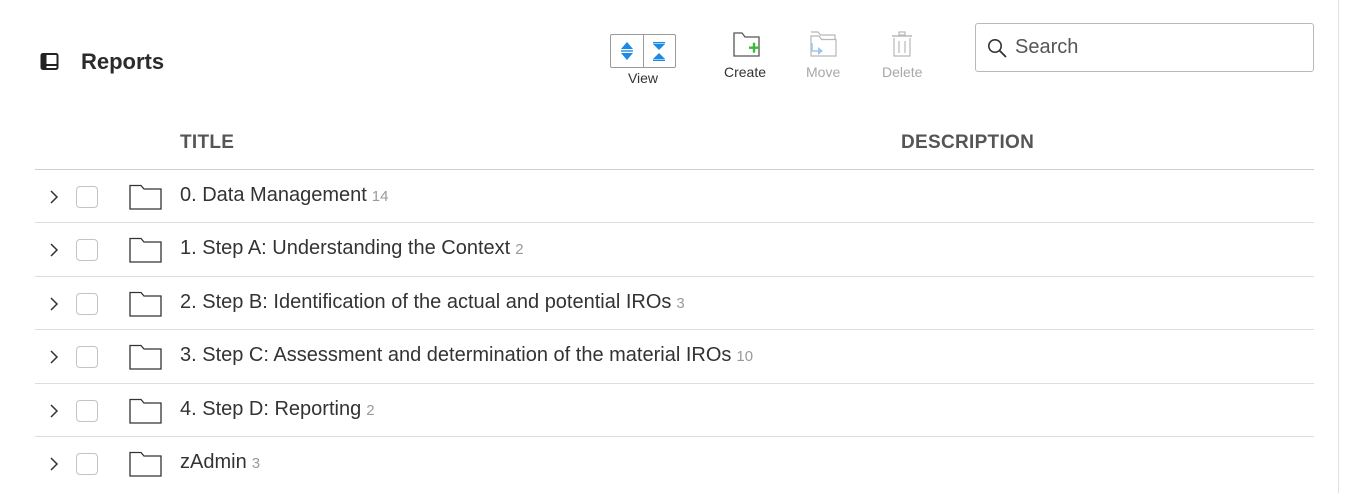 The width and height of the screenshot is (1350, 493). Describe the element at coordinates (823, 44) in the screenshot. I see `move-folder-icon` at that location.